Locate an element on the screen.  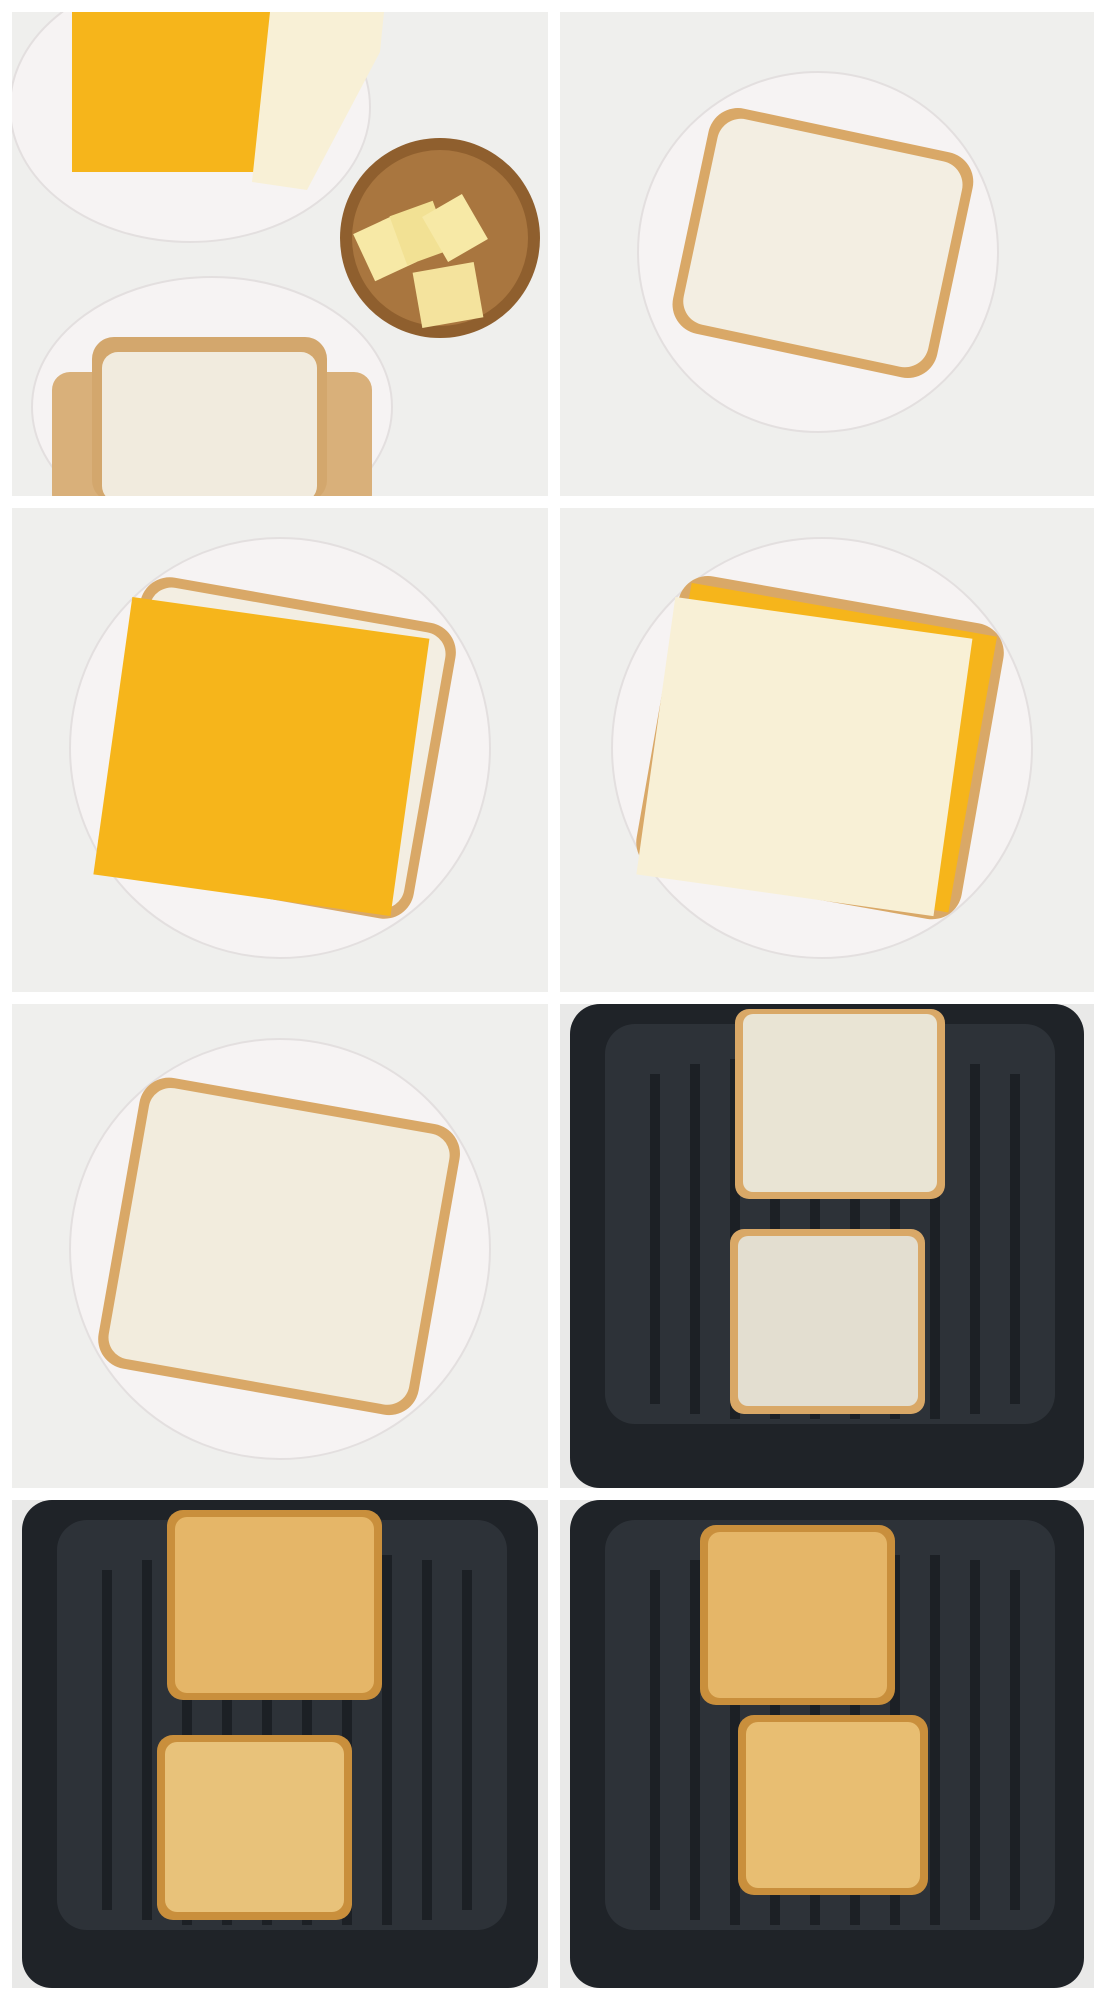
step-1-ingredients-photo is located at coordinates (280, 254).